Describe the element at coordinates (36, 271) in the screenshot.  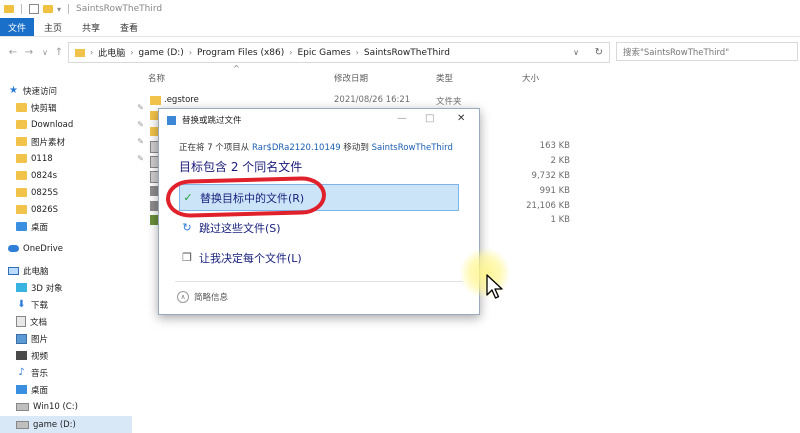
I see `sidebar-item-label: 此电脑` at that location.